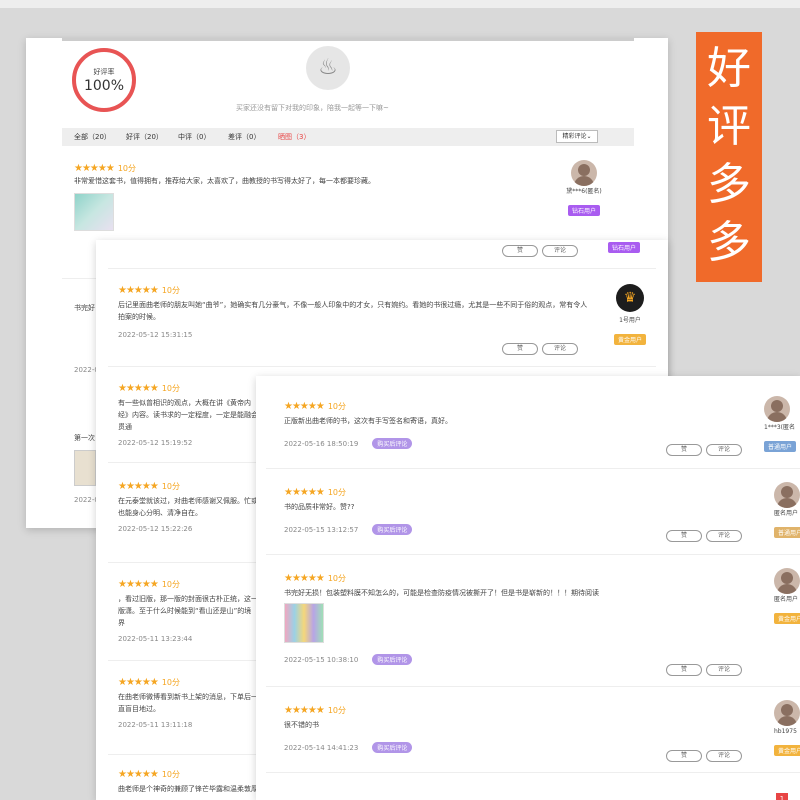  I want to click on pot-icon: ♨, so click(328, 68).